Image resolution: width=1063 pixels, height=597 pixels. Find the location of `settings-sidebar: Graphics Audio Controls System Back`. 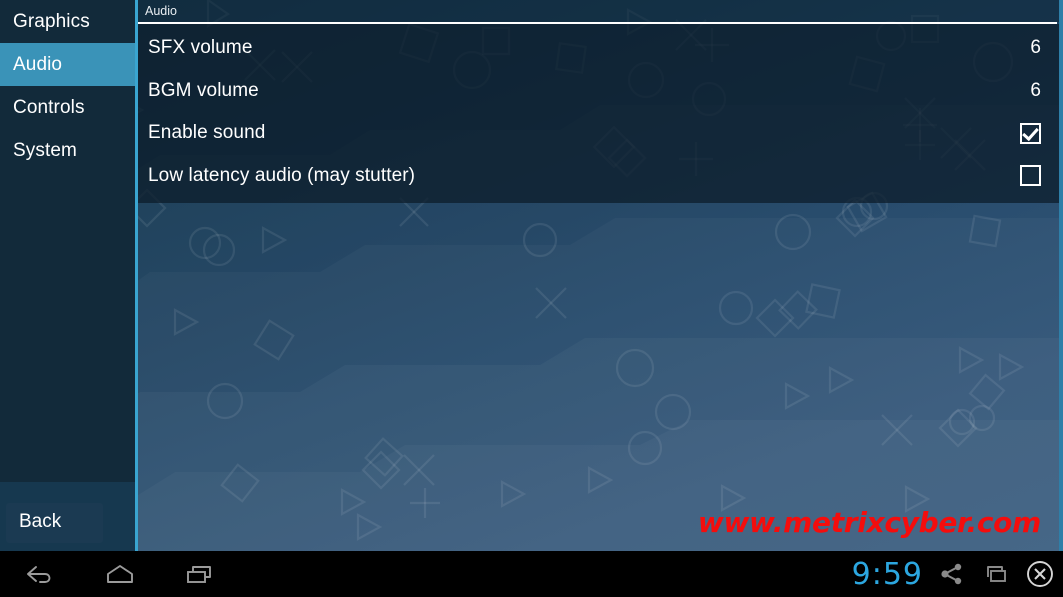

settings-sidebar: Graphics Audio Controls System Back is located at coordinates (67, 275).